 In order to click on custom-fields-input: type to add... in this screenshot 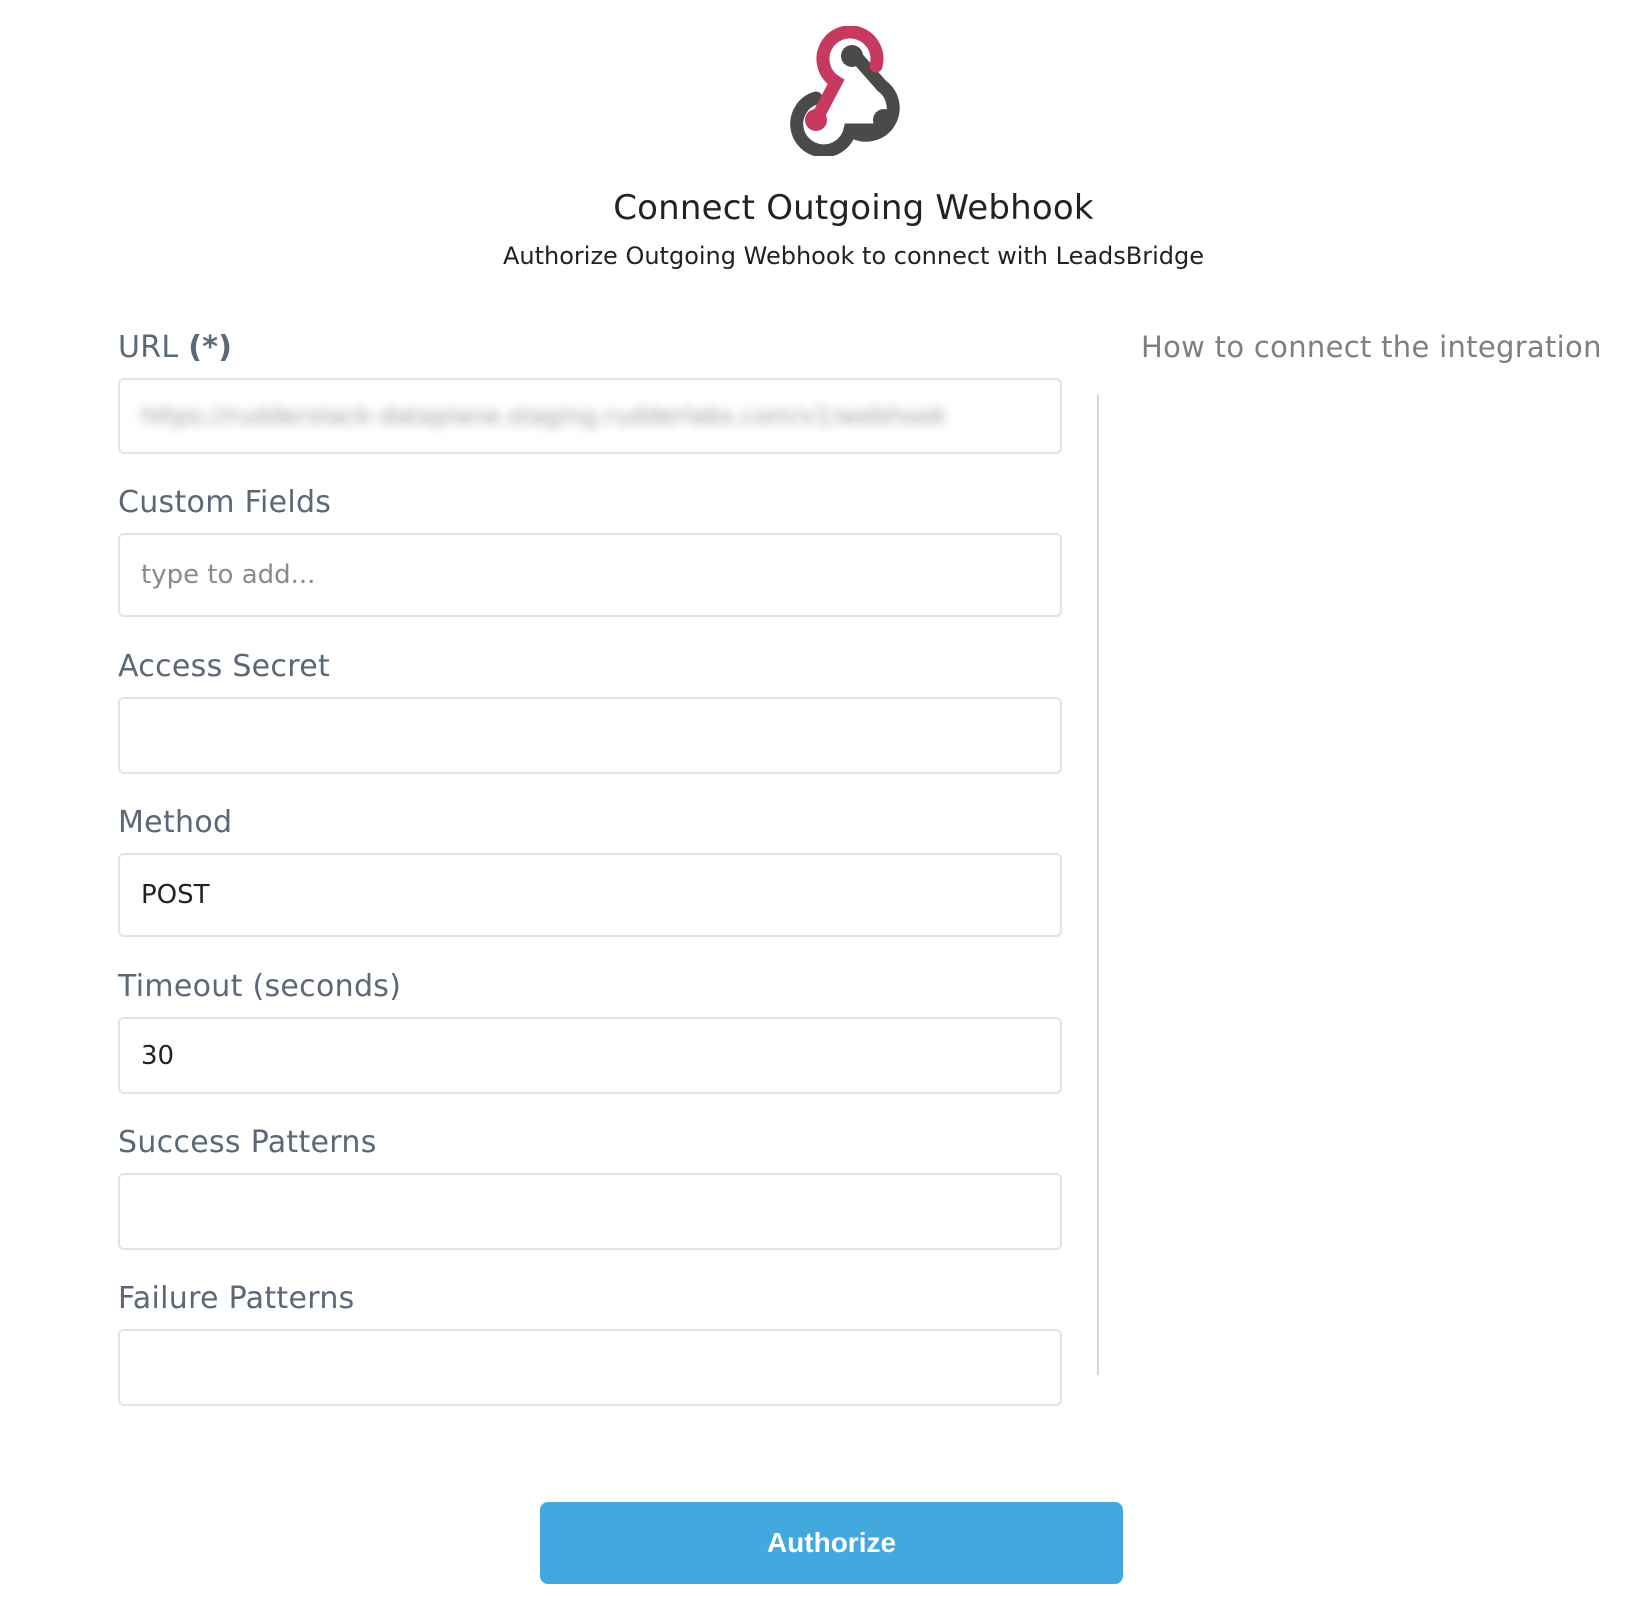, I will do `click(590, 575)`.